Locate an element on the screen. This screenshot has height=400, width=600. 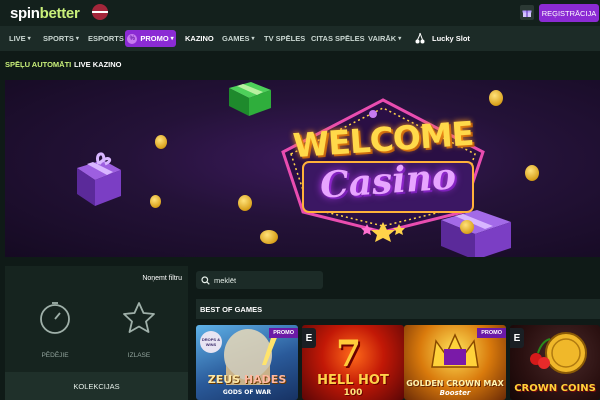
game-title: CROWN COINS is located at coordinates (555, 388).